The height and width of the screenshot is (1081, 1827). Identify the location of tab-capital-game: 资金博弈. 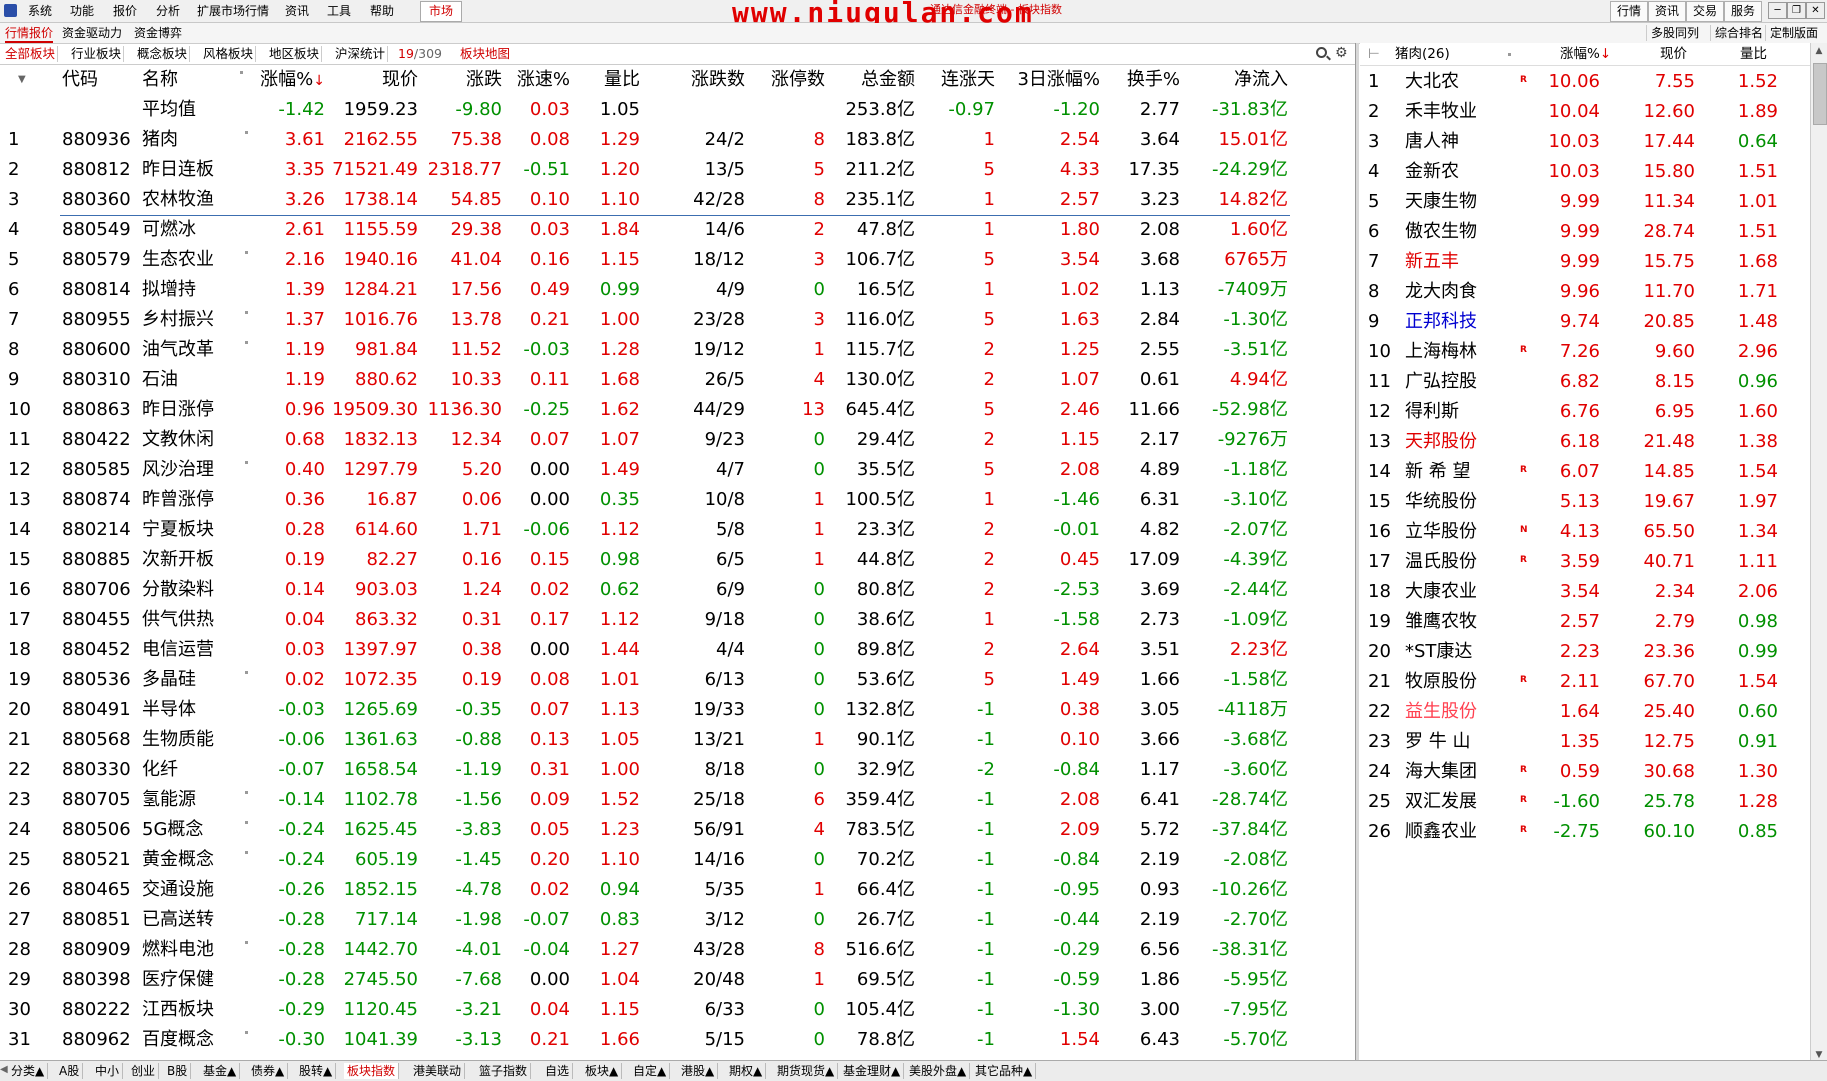
(158, 33).